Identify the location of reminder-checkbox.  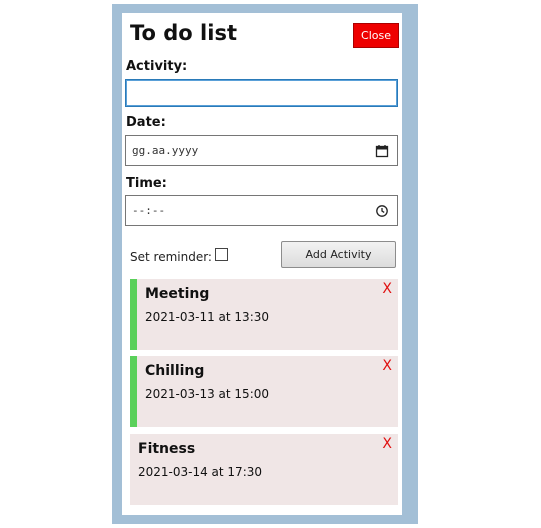
(221, 254).